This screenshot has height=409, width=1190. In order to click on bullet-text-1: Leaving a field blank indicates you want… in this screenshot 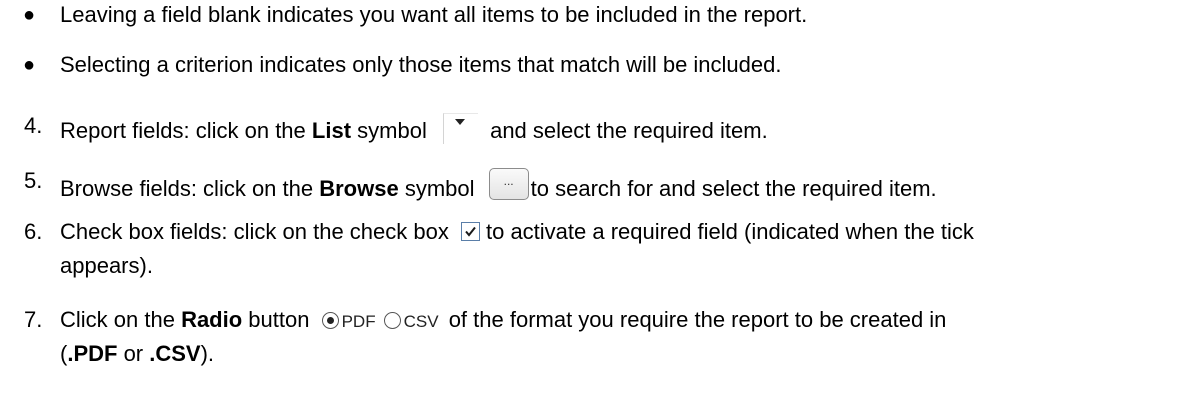, I will do `click(434, 14)`.